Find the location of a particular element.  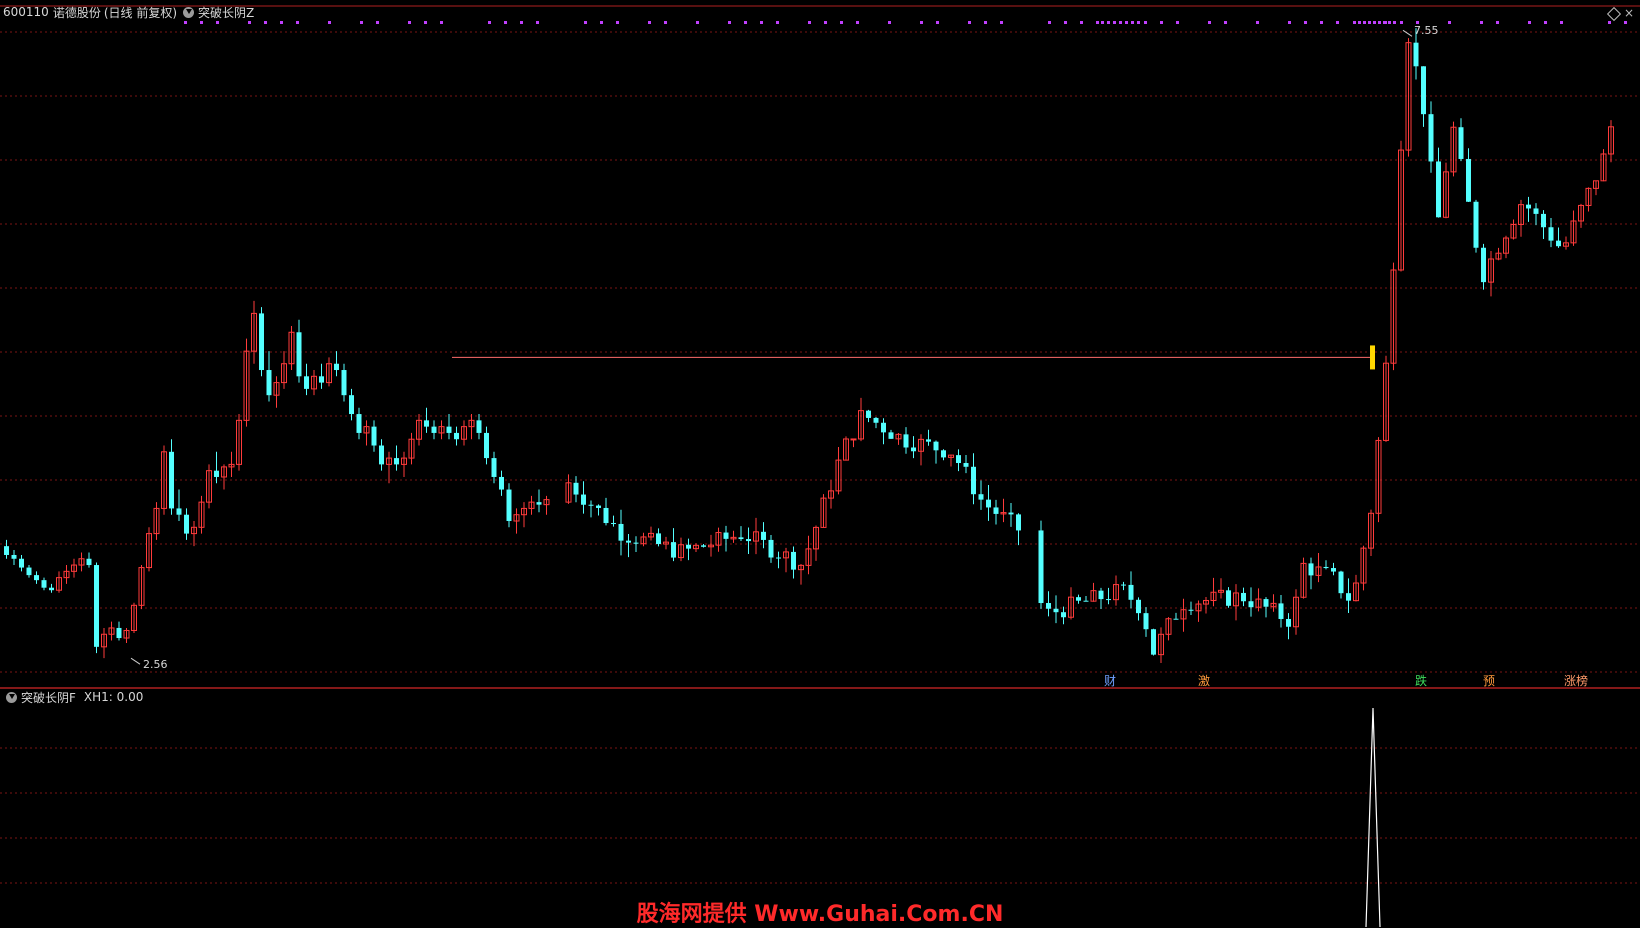

sub-indicator-value: XH1: 0.00 is located at coordinates (113, 697).